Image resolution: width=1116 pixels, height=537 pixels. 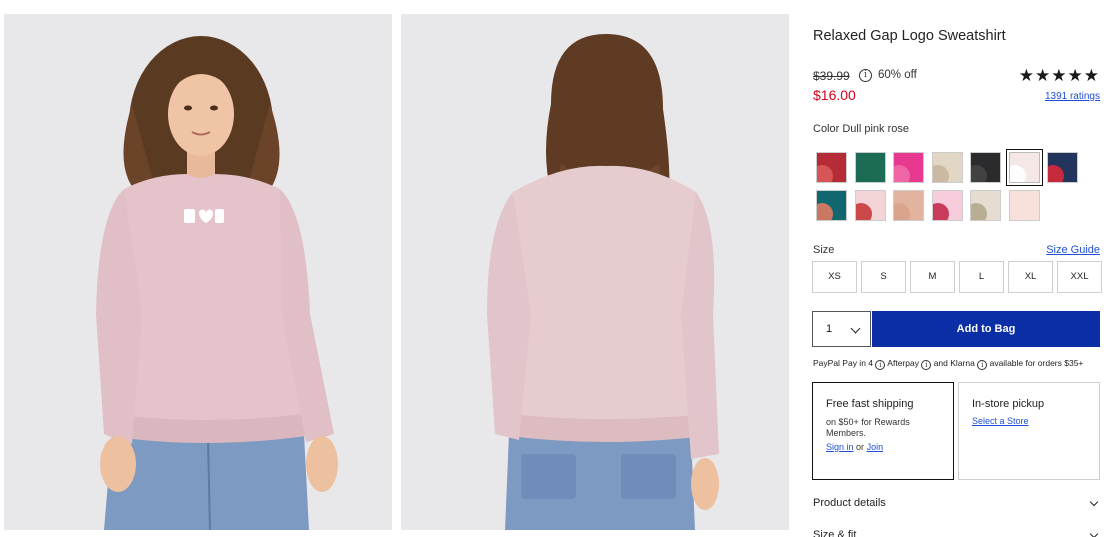 What do you see at coordinates (831, 76) in the screenshot?
I see `original-price: $39.99` at bounding box center [831, 76].